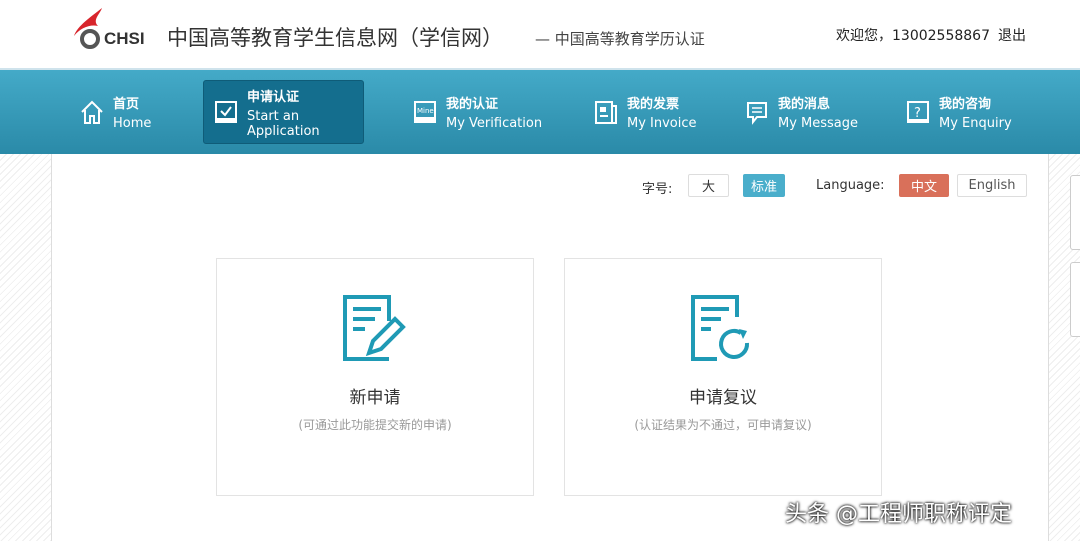 This screenshot has height=541, width=1080. What do you see at coordinates (1012, 35) in the screenshot?
I see `logout-link: 退出` at bounding box center [1012, 35].